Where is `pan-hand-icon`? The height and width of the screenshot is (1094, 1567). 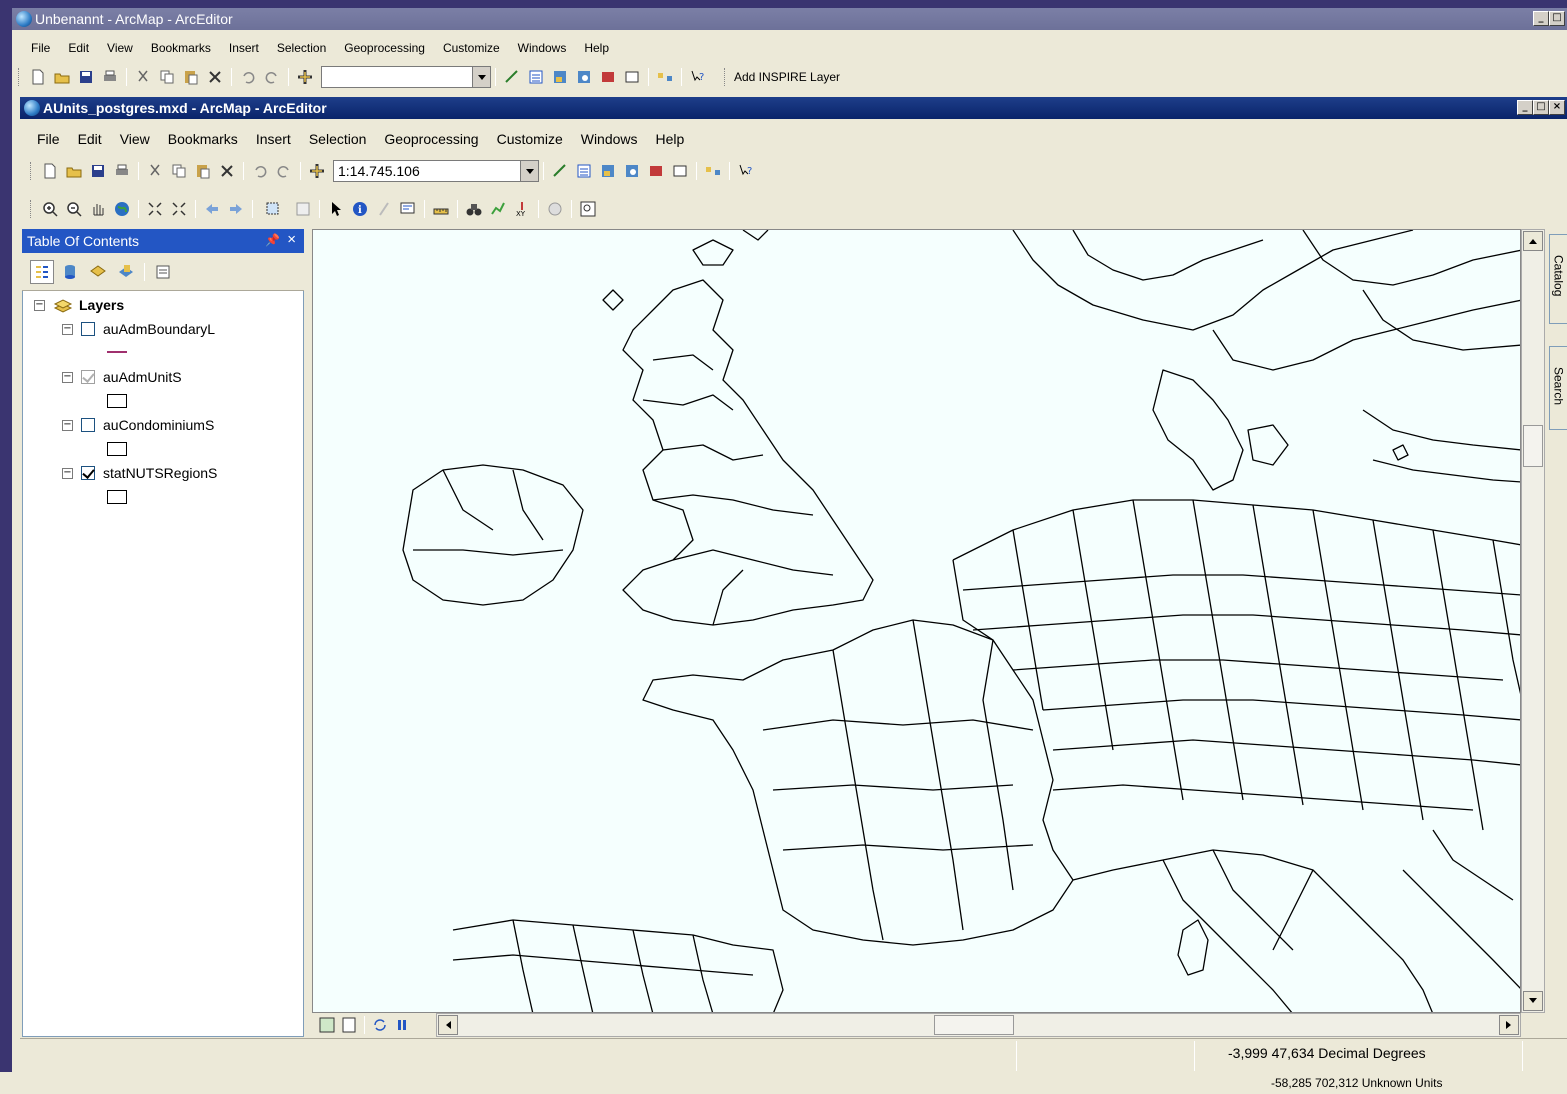
pan-hand-icon is located at coordinates (98, 209).